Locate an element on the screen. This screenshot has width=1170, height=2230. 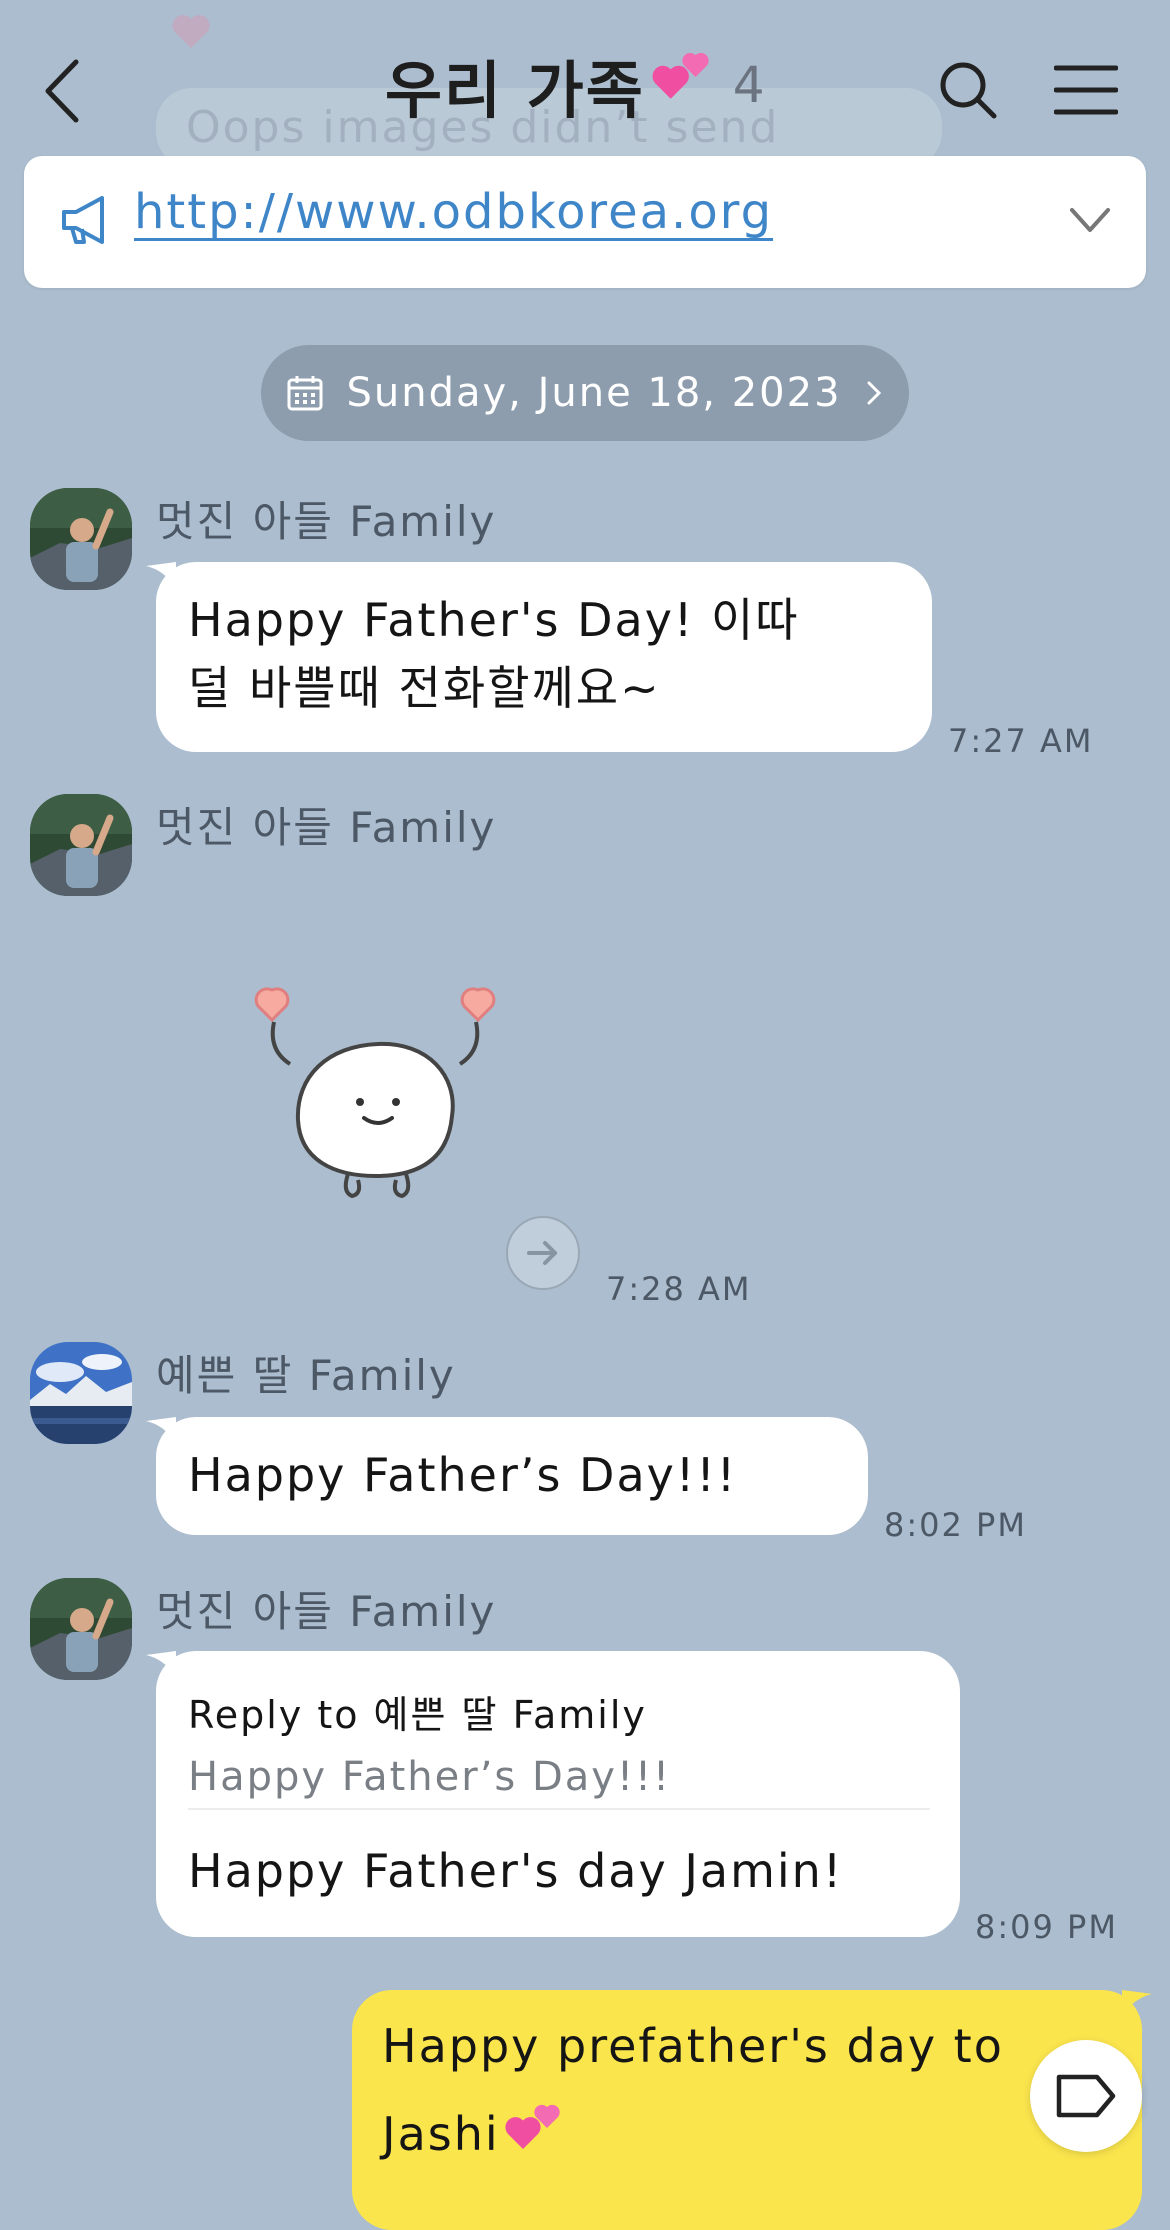
date-label: Sunday, June 18, 2023 is located at coordinates (594, 393).